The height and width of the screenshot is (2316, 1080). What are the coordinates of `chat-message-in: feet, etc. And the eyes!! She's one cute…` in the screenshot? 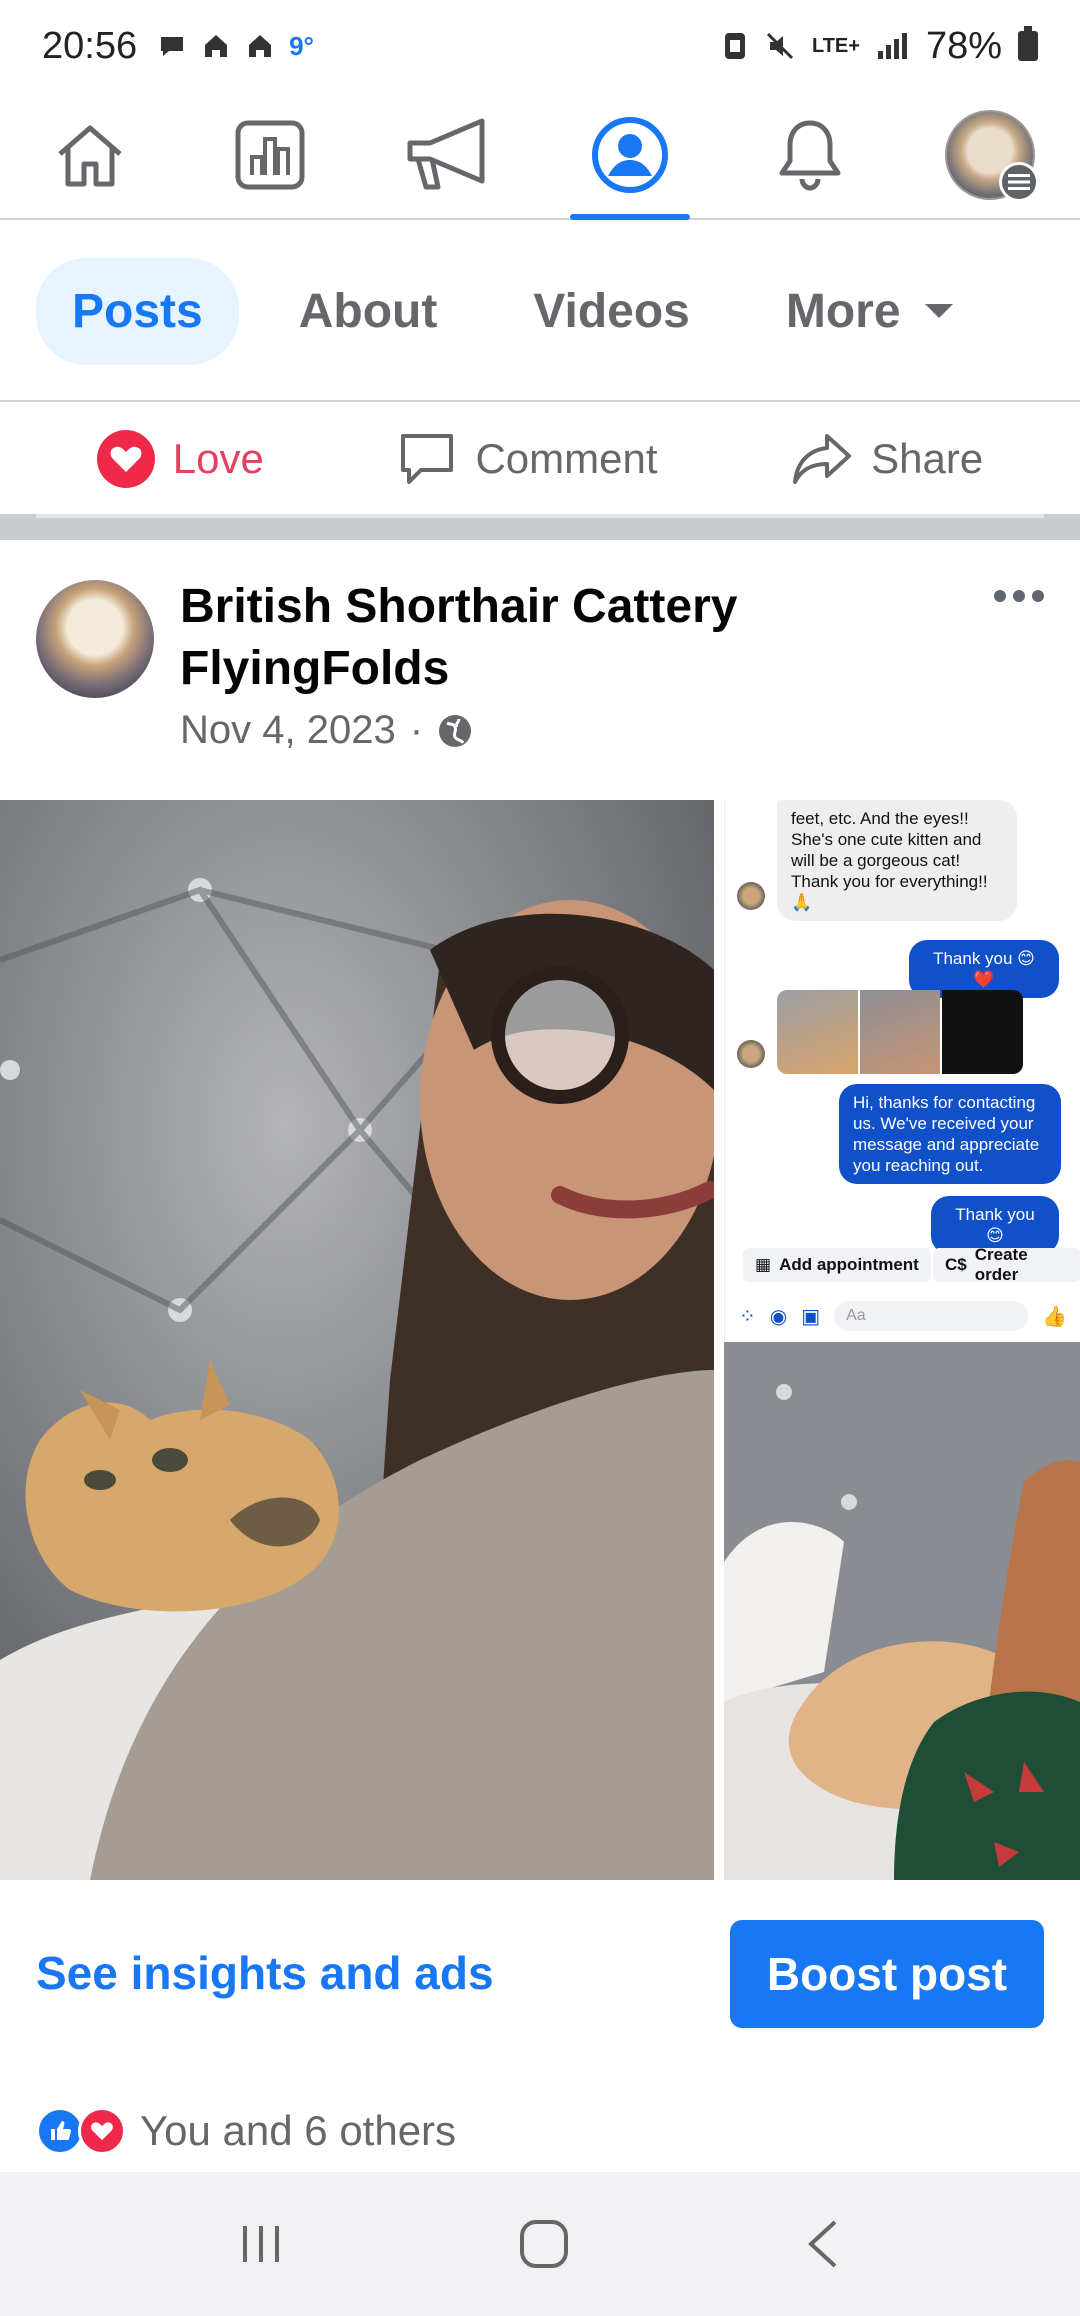 It's located at (897, 860).